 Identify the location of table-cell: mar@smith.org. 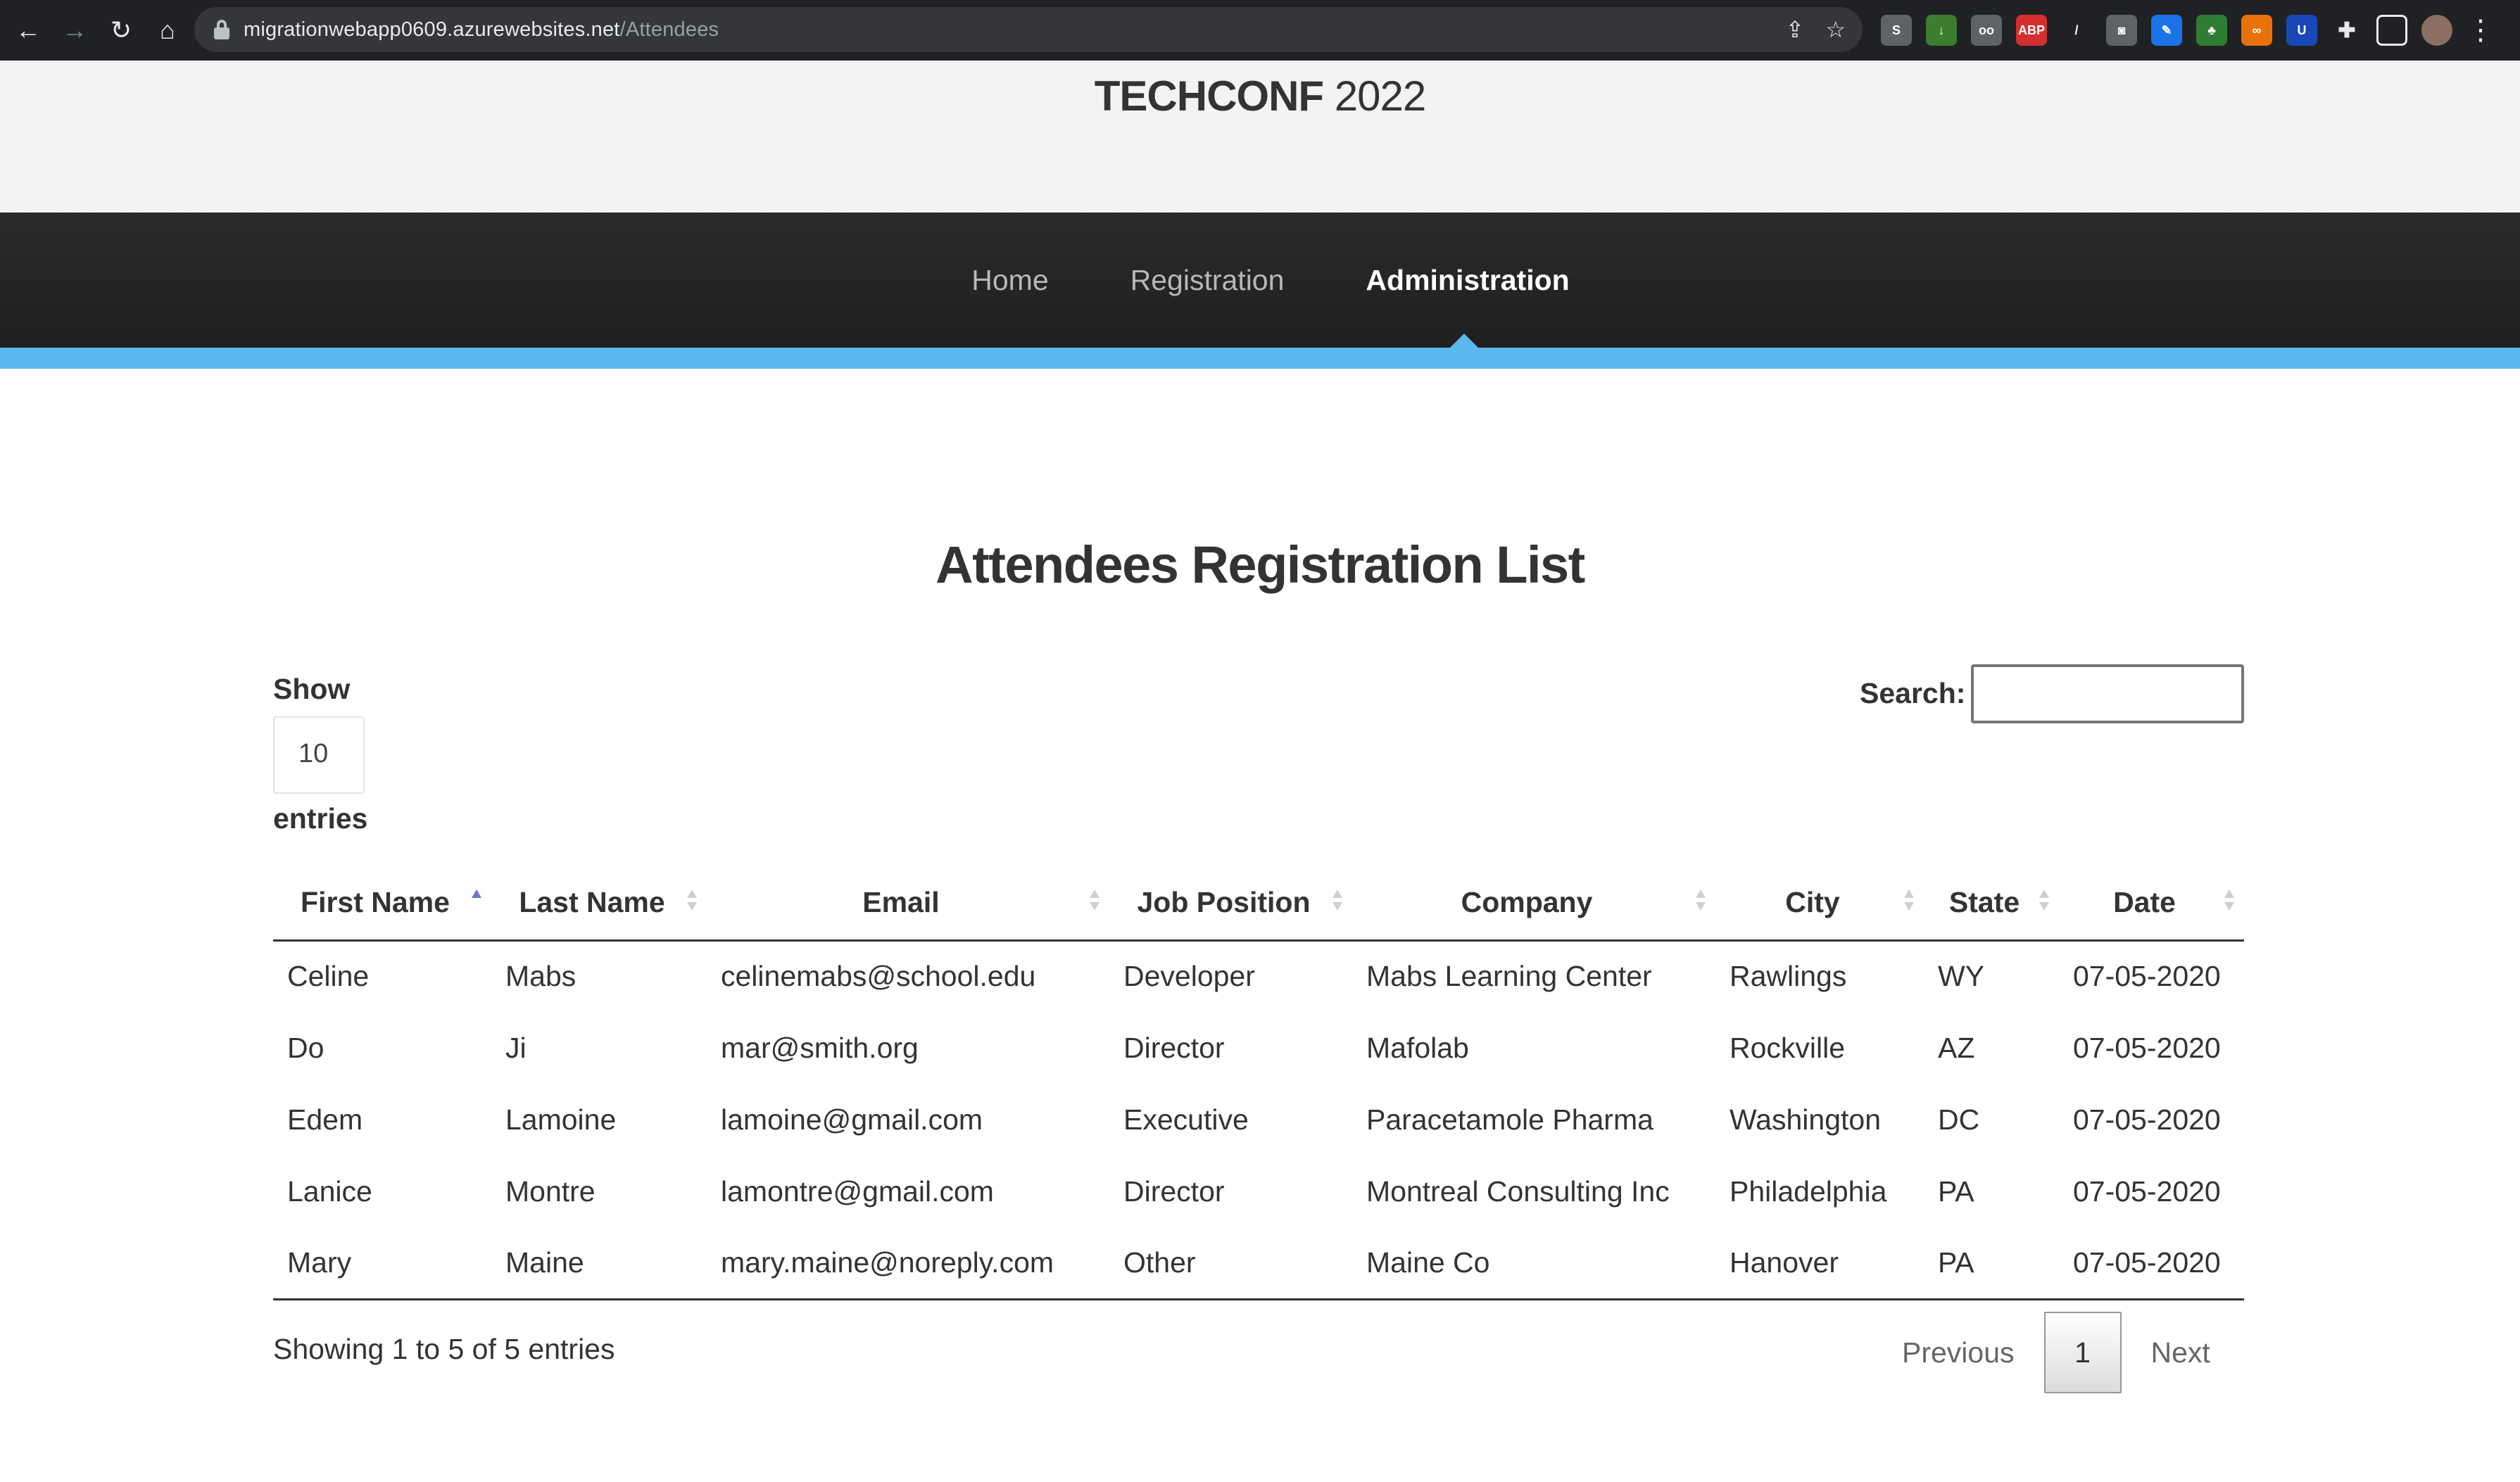
(820, 1047).